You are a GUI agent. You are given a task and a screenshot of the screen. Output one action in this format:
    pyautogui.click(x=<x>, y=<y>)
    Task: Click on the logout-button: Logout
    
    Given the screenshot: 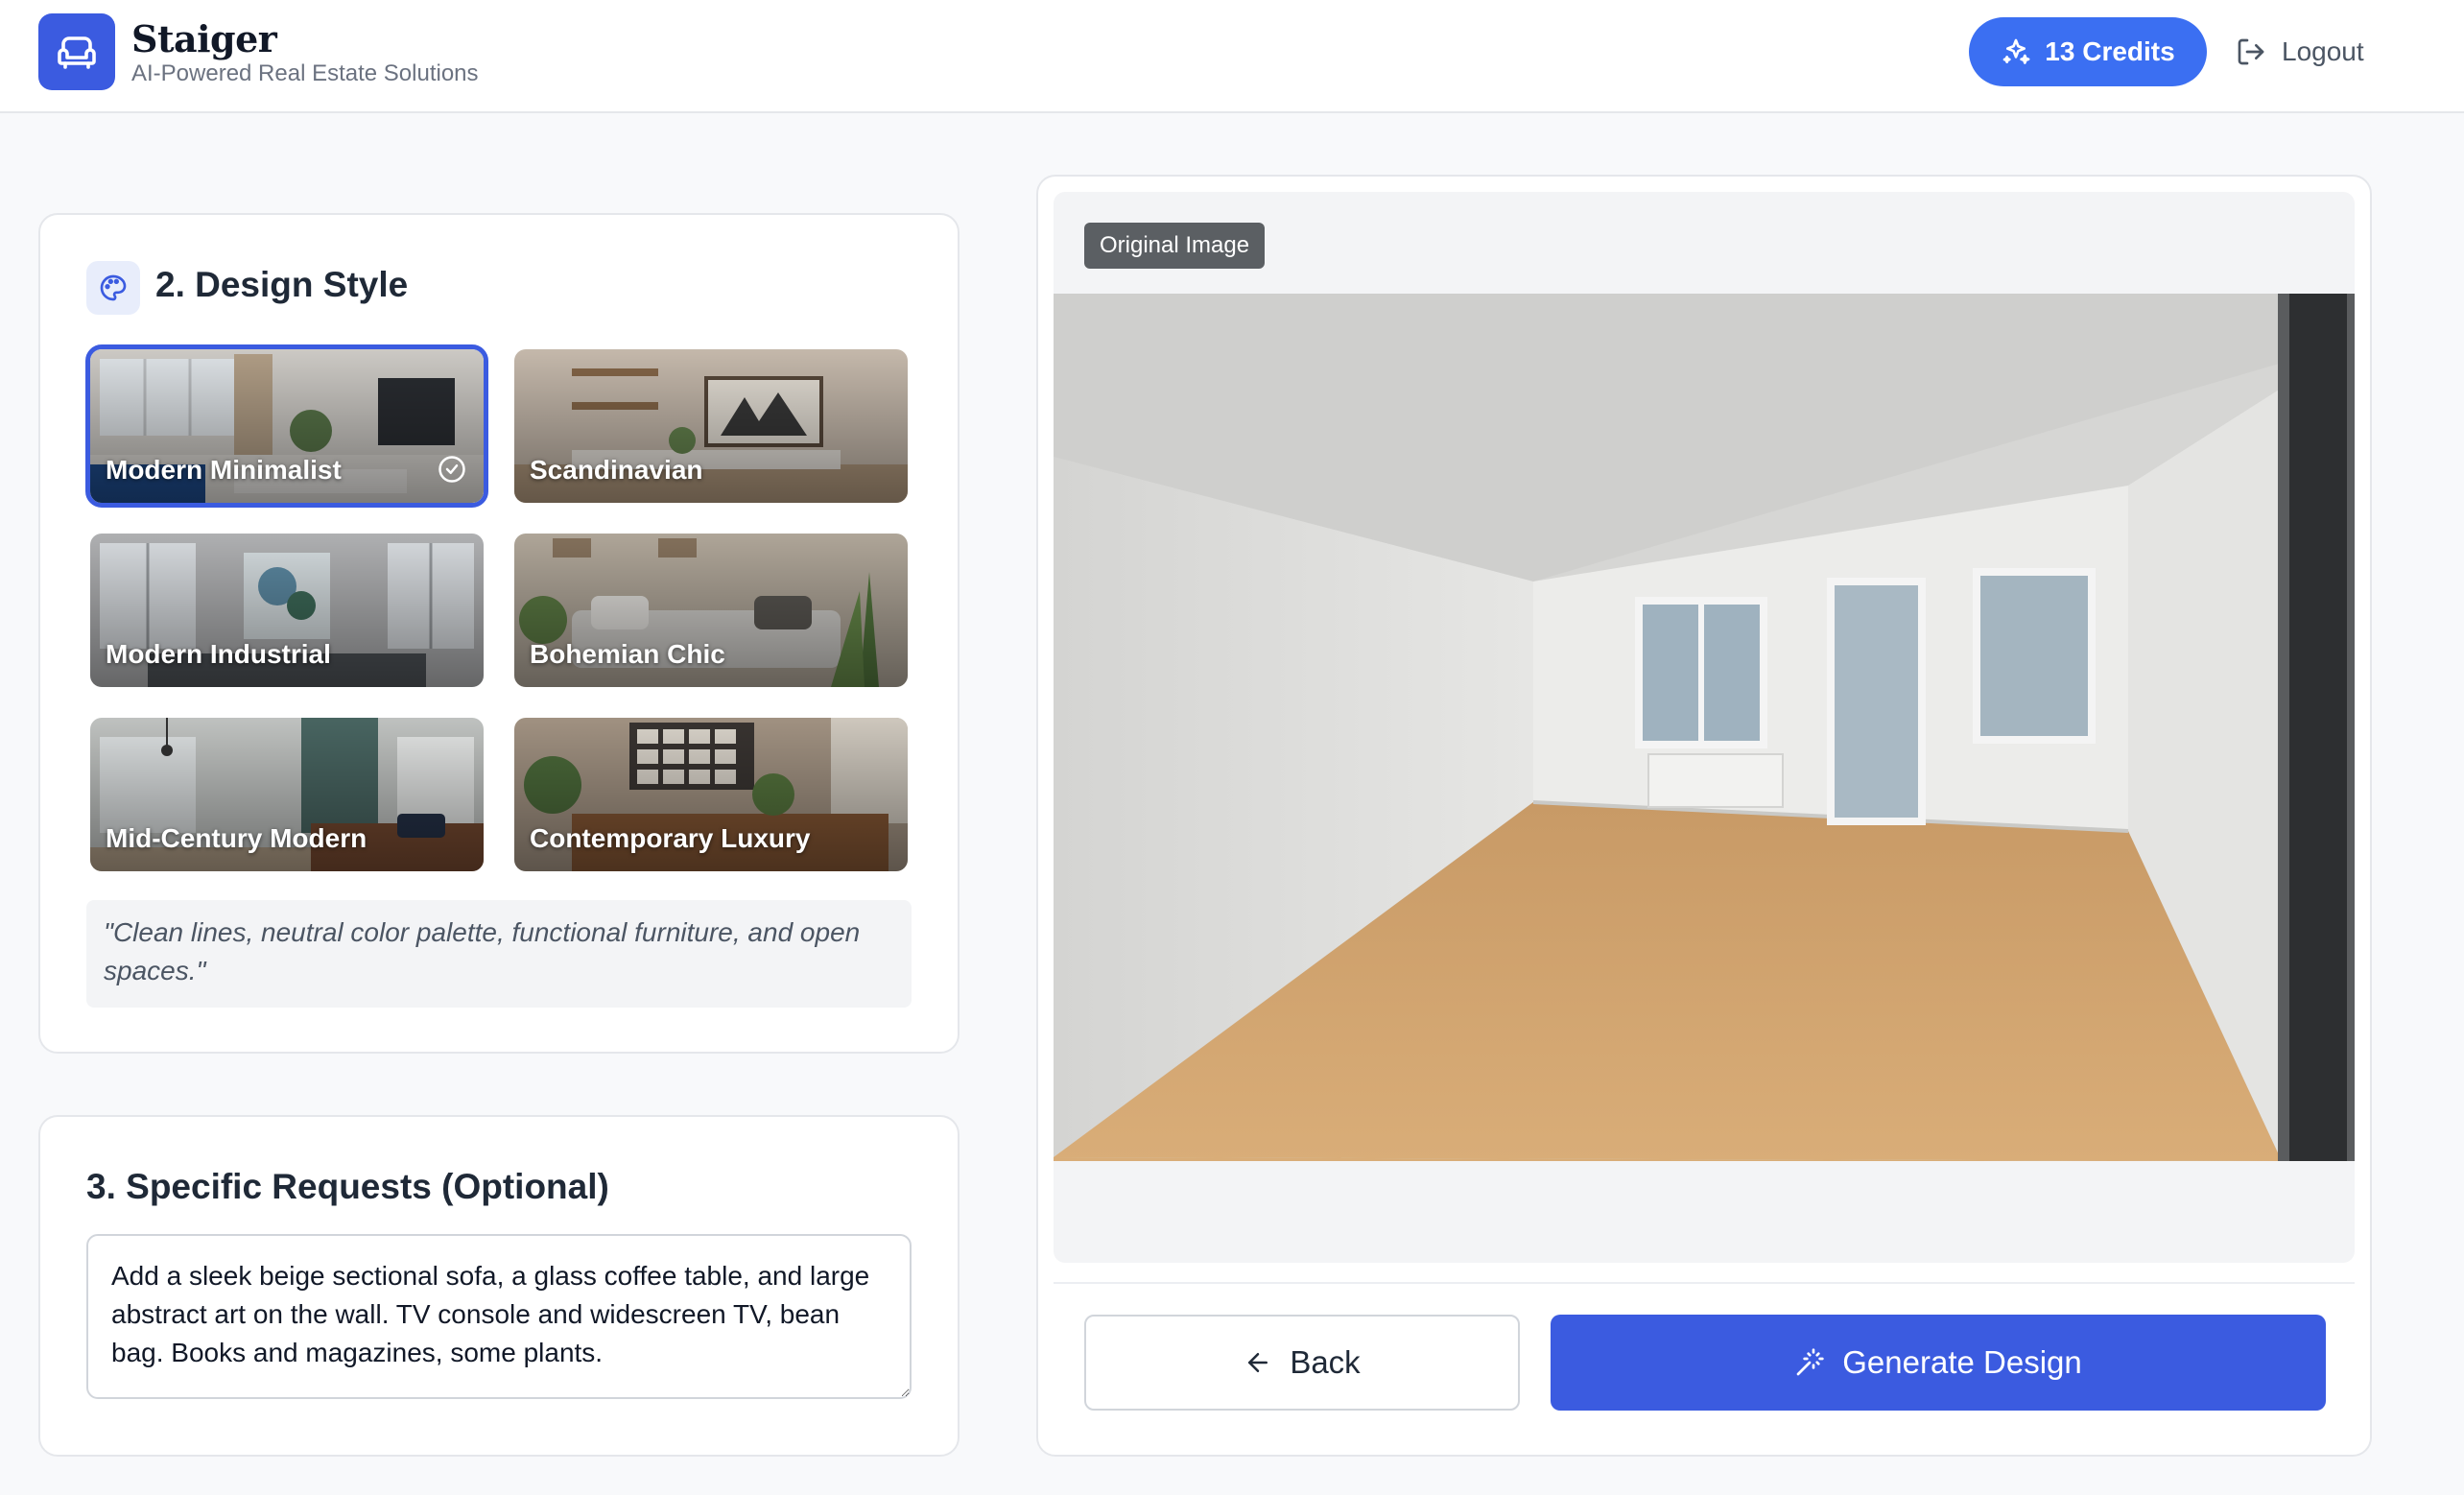 What is the action you would take?
    pyautogui.click(x=2317, y=51)
    